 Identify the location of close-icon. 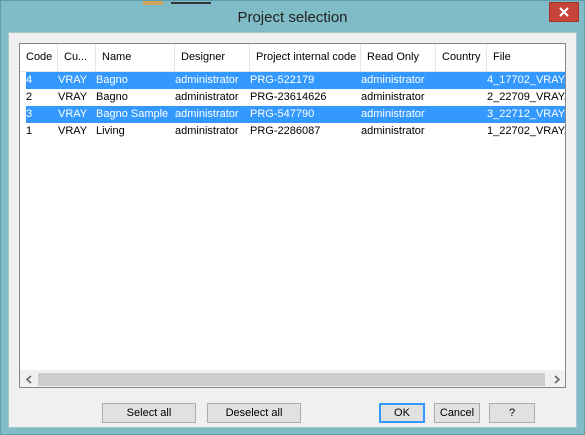
(564, 12).